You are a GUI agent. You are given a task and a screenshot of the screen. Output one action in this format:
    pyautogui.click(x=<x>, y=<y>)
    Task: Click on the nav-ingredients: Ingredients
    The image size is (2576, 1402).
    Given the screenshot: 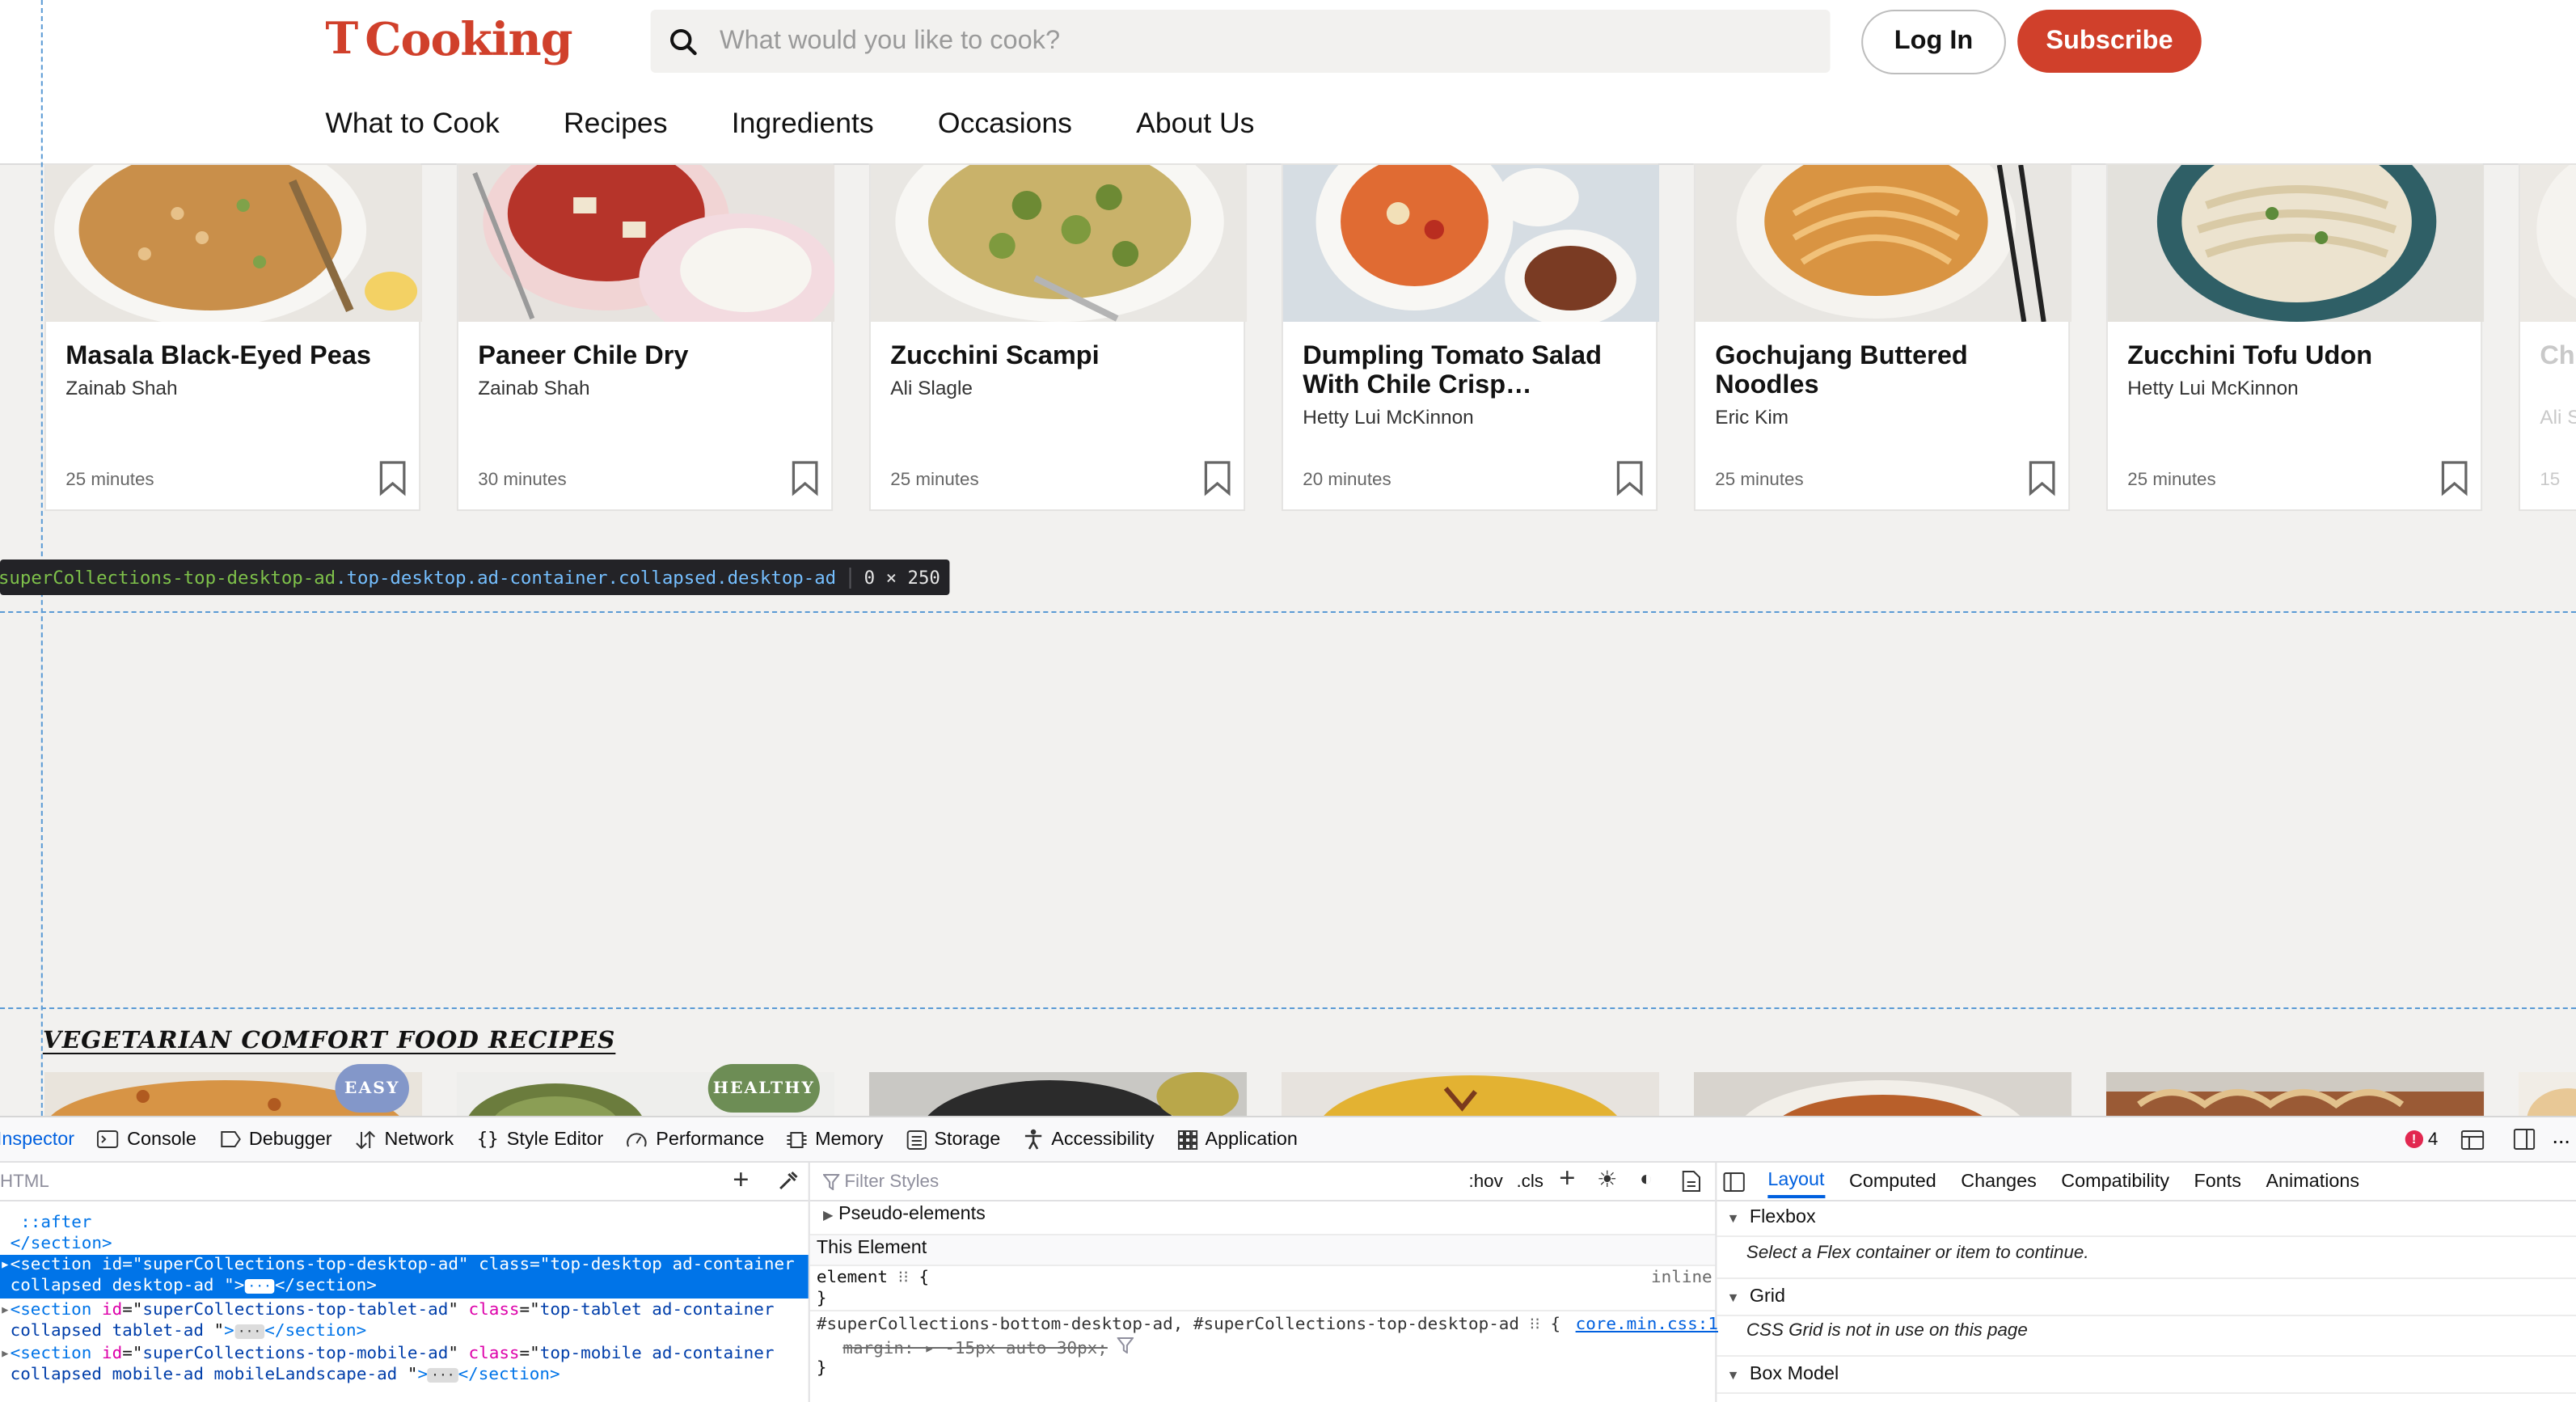 What is the action you would take?
    pyautogui.click(x=803, y=124)
    